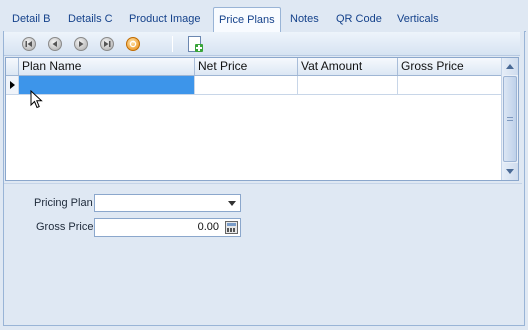  What do you see at coordinates (208, 227) in the screenshot?
I see `gross-price-value: 0.00` at bounding box center [208, 227].